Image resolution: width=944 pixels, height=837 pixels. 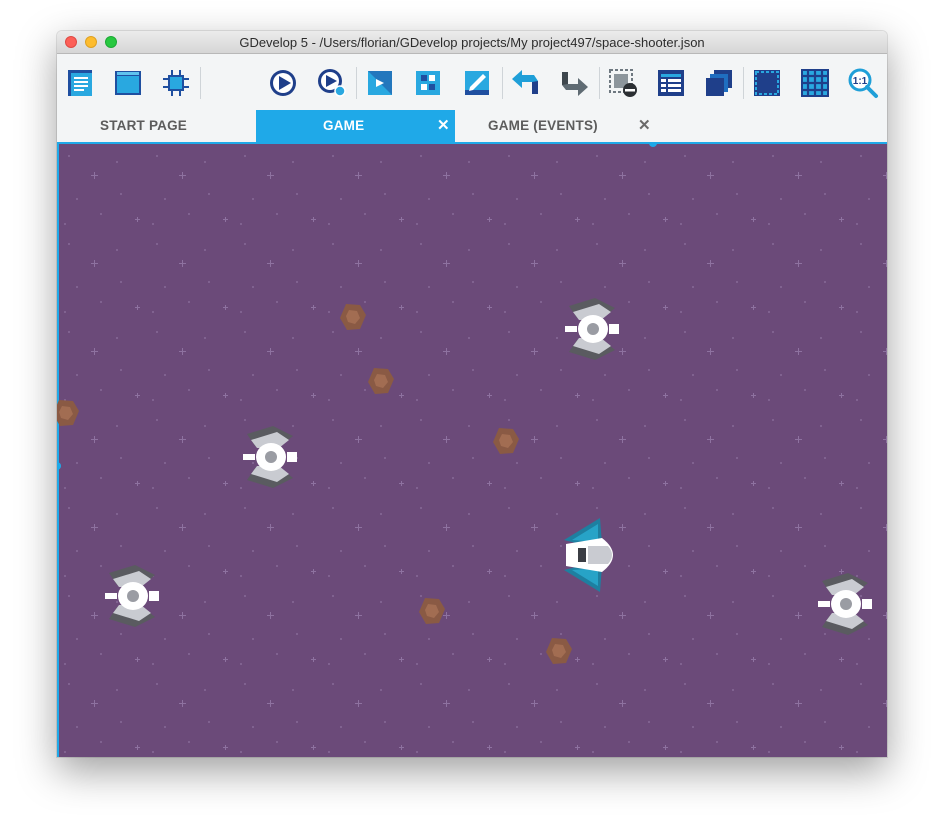 I want to click on instances-list-button, so click(x=671, y=83).